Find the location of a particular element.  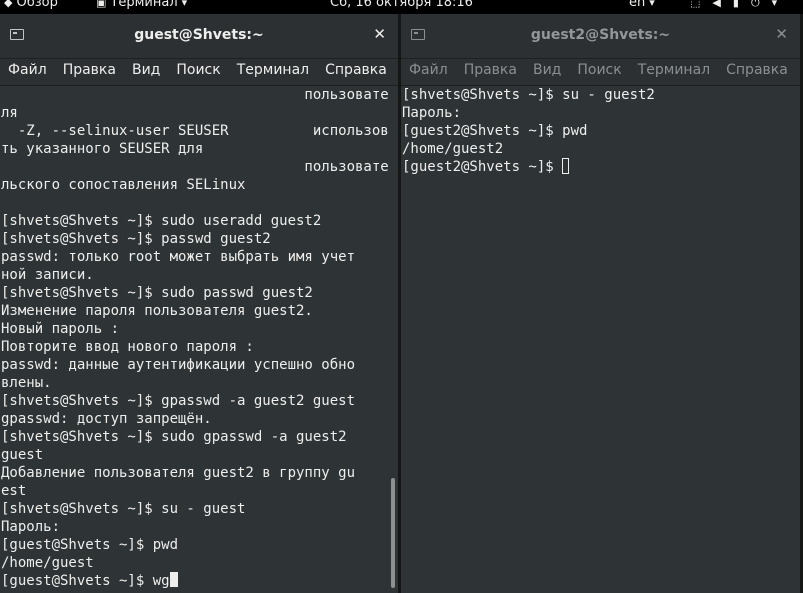

app-menu-label: Терминал is located at coordinates (144, 5).